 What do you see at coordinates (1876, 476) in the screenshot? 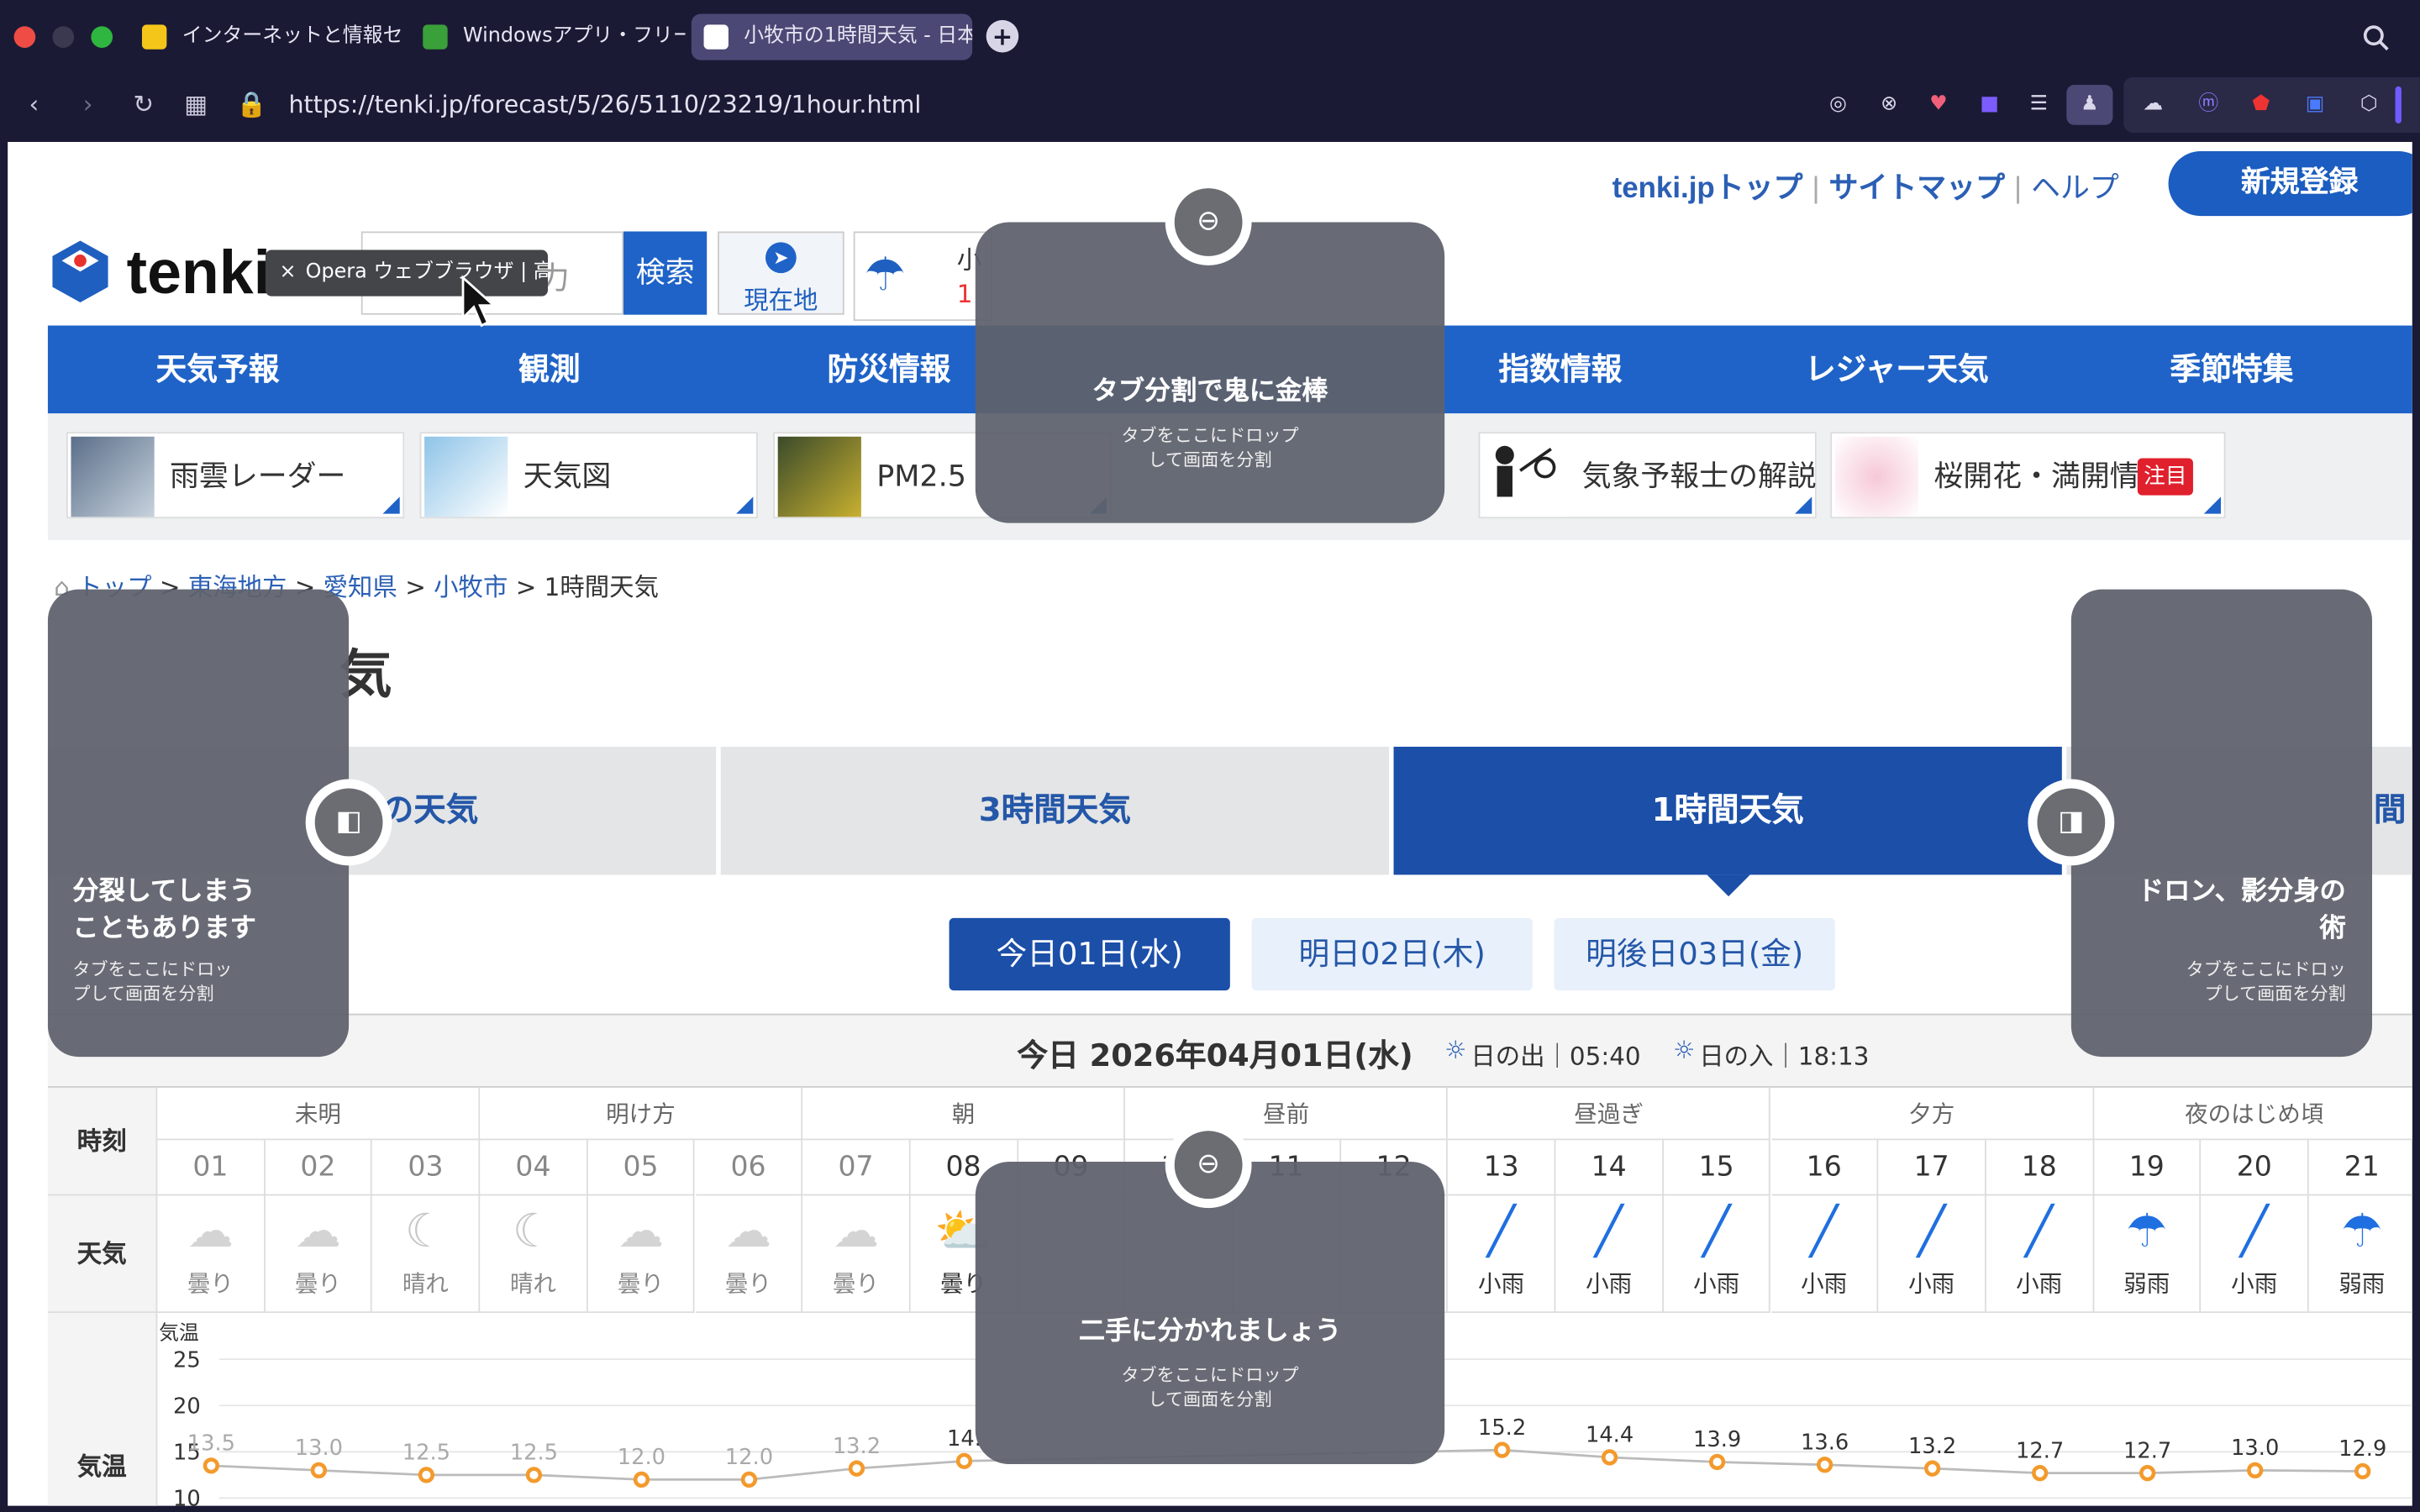
I see `sakura-thumbnail` at bounding box center [1876, 476].